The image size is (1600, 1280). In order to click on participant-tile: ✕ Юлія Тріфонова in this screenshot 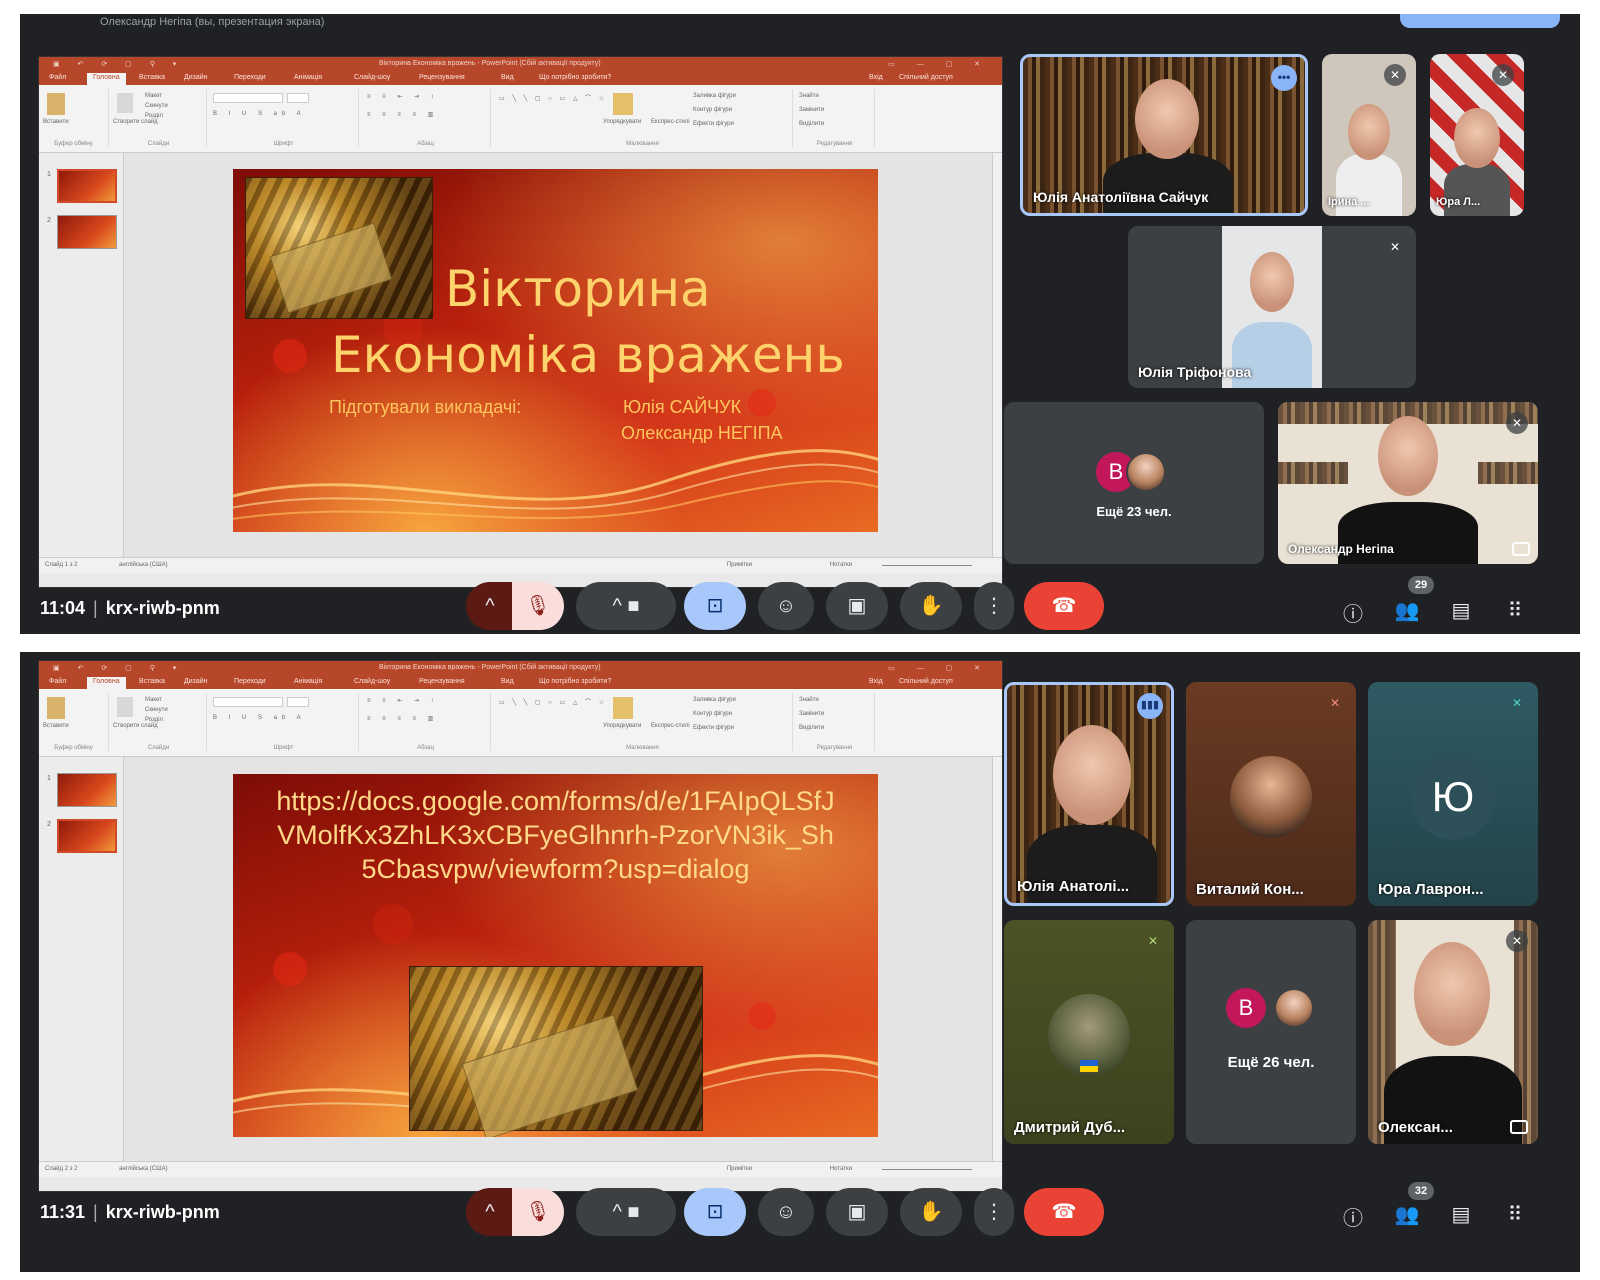, I will do `click(1272, 307)`.